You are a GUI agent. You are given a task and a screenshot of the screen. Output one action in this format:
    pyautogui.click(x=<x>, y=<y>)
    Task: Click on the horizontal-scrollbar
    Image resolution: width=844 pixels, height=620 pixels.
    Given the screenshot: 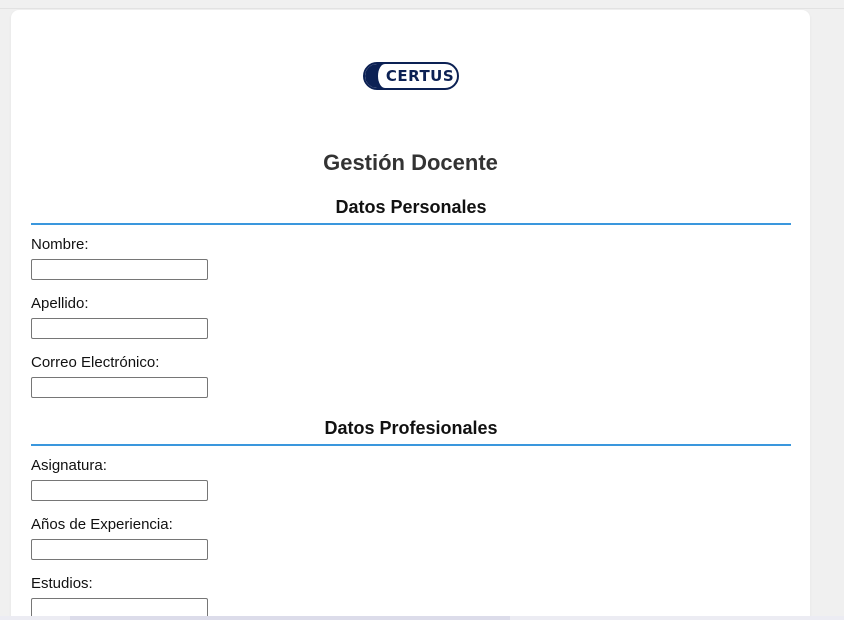 What is the action you would take?
    pyautogui.click(x=422, y=618)
    